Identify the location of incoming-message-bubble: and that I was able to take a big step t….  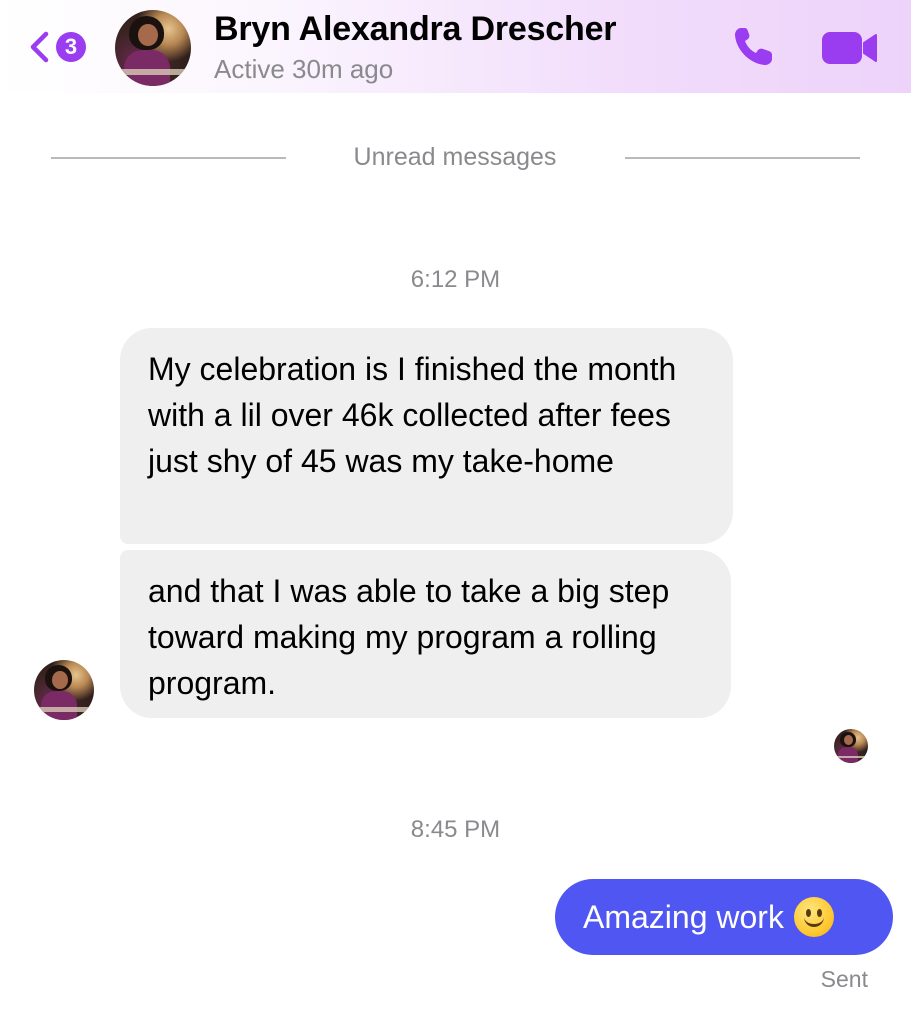
(425, 634).